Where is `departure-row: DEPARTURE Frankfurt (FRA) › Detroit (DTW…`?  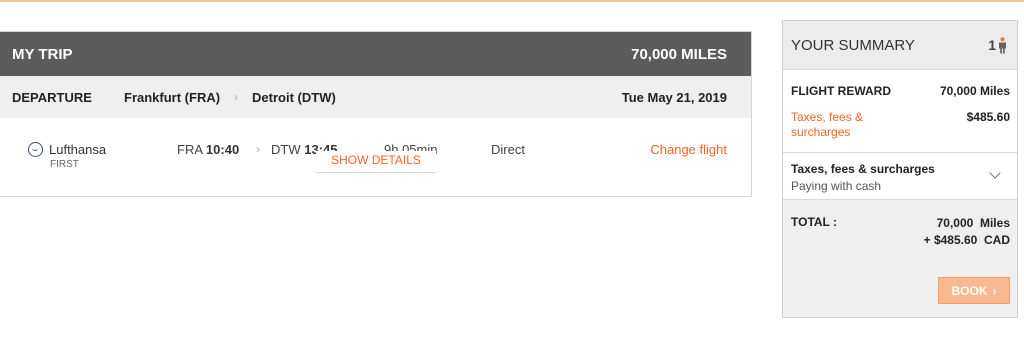 departure-row: DEPARTURE Frankfurt (FRA) › Detroit (DTW… is located at coordinates (375, 97).